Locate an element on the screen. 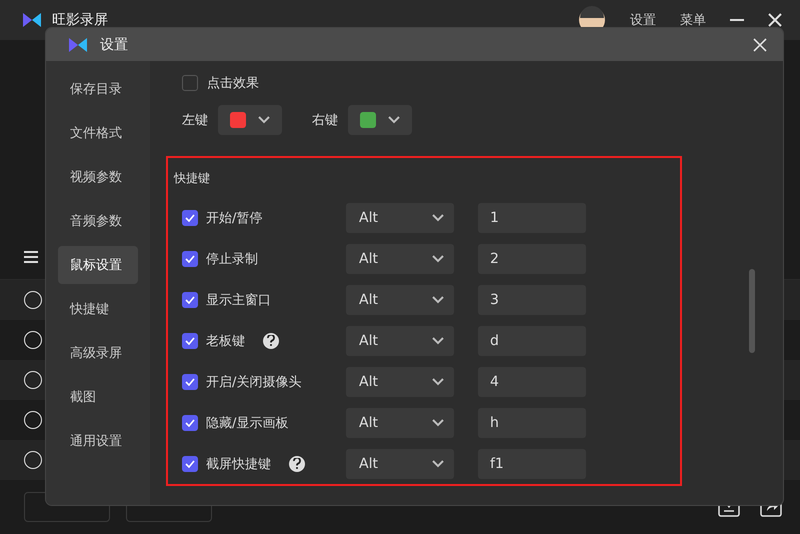 This screenshot has width=800, height=534. key-field: h is located at coordinates (532, 423).